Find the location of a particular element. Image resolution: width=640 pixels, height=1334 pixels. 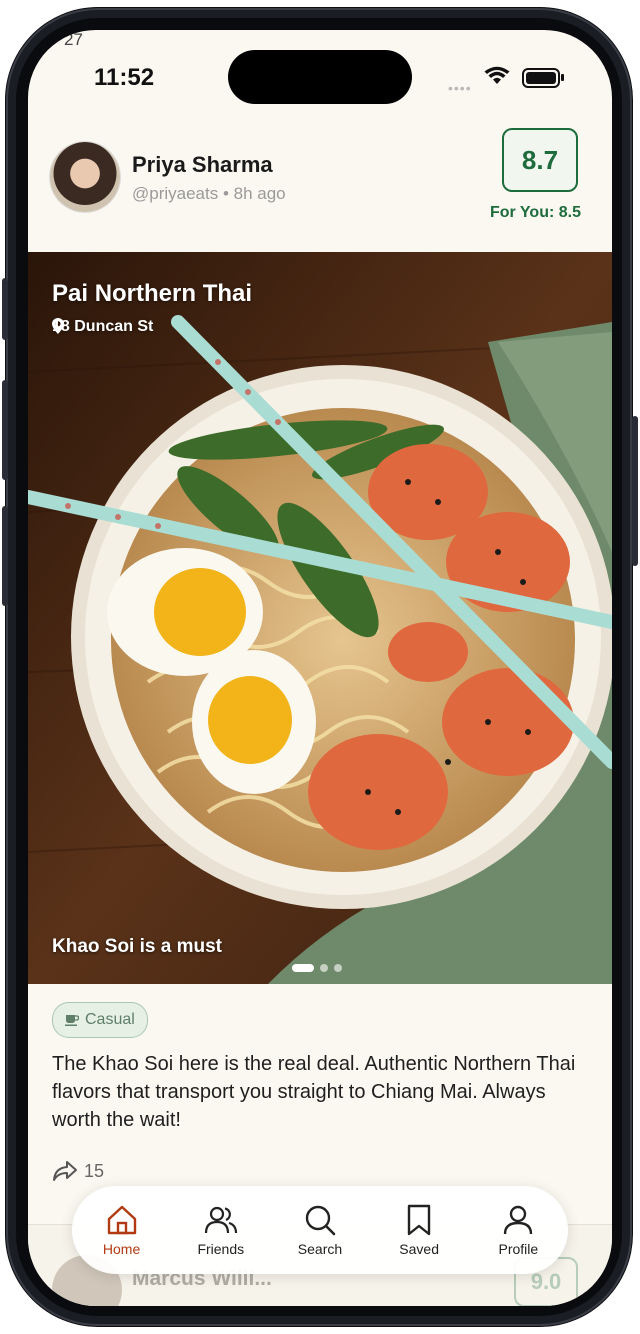

restaurant-address: 18 Duncan St is located at coordinates (102, 327).